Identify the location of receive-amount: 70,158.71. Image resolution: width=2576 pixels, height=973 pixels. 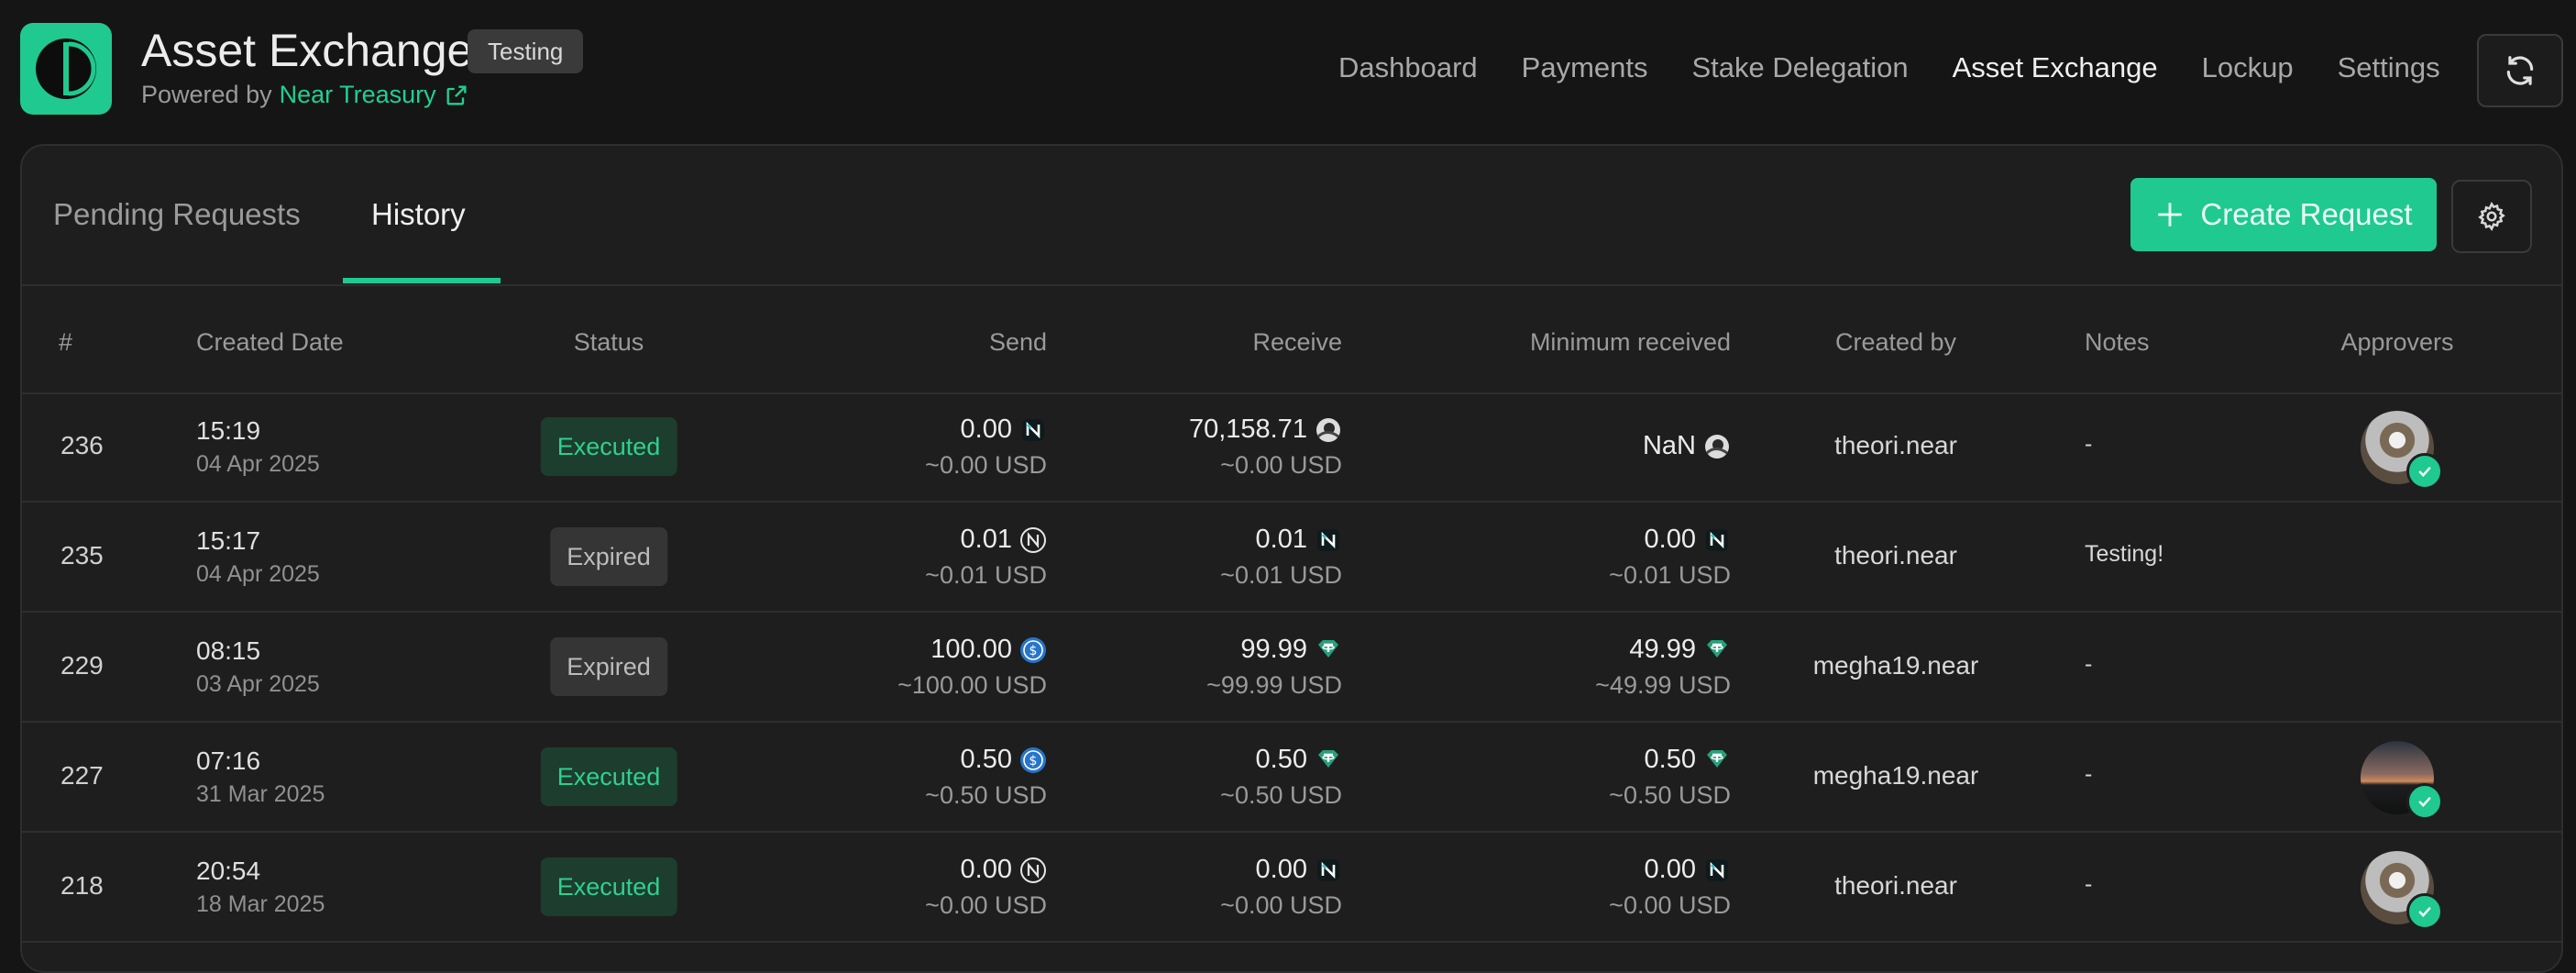
(1265, 430).